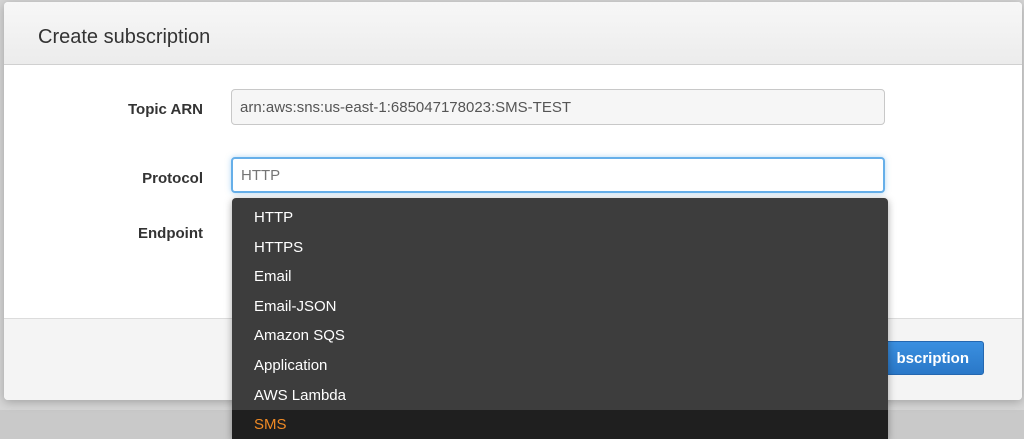  I want to click on protocol-label: Protocol, so click(172, 178).